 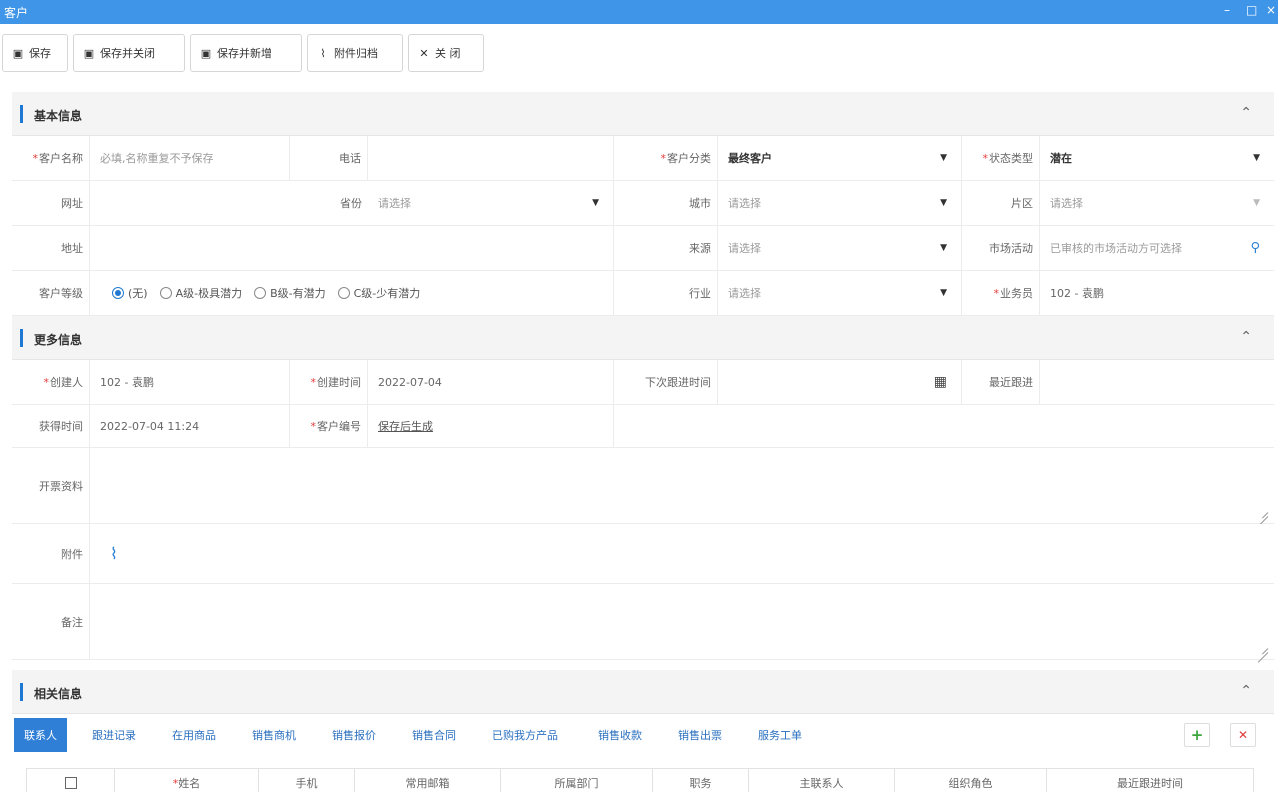 I want to click on tab-contracts: 销售合同, so click(x=434, y=735).